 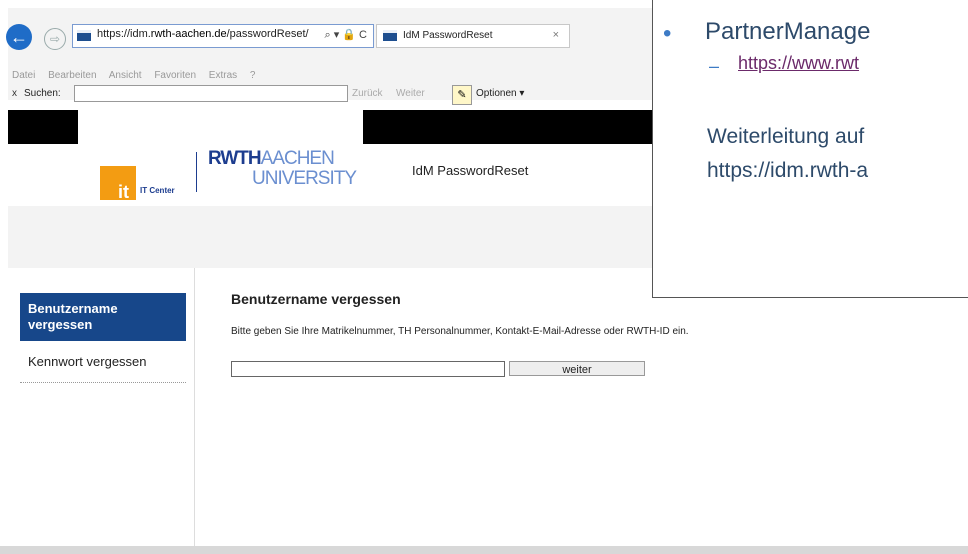 I want to click on overlay-title: PartnerManage, so click(x=788, y=31).